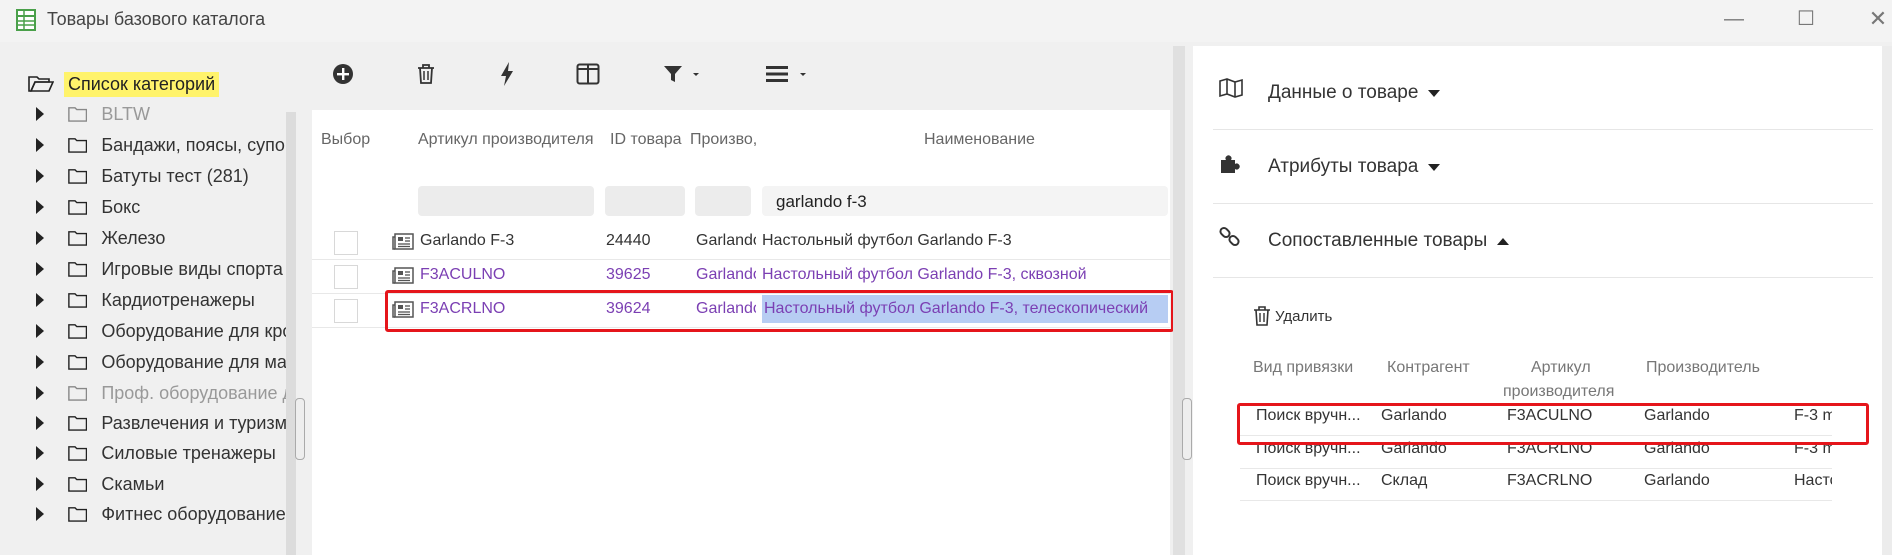 The image size is (1892, 555). Describe the element at coordinates (1231, 88) in the screenshot. I see `map-icon` at that location.